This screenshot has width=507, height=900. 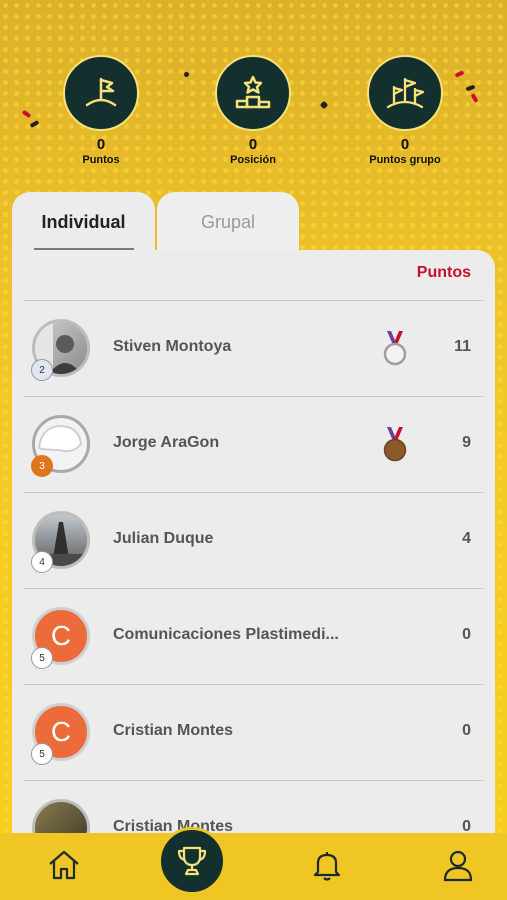 What do you see at coordinates (466, 538) in the screenshot?
I see `user-points: 4` at bounding box center [466, 538].